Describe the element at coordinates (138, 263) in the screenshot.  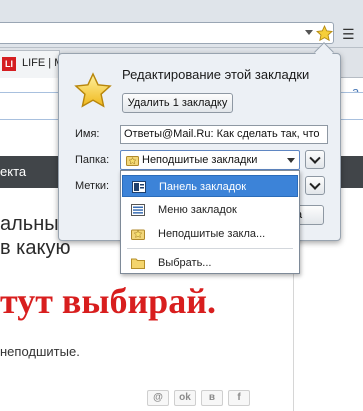
I see `folder-icon` at that location.